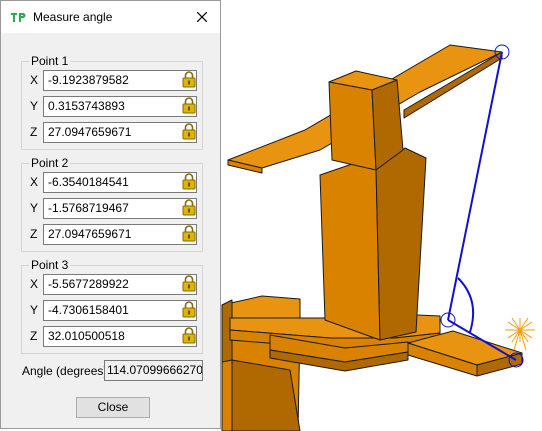 The width and height of the screenshot is (542, 431). I want to click on top-block-left, so click(352, 126).